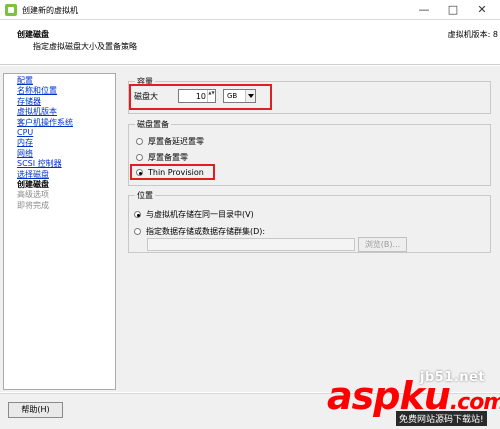 This screenshot has width=500, height=429. Describe the element at coordinates (482, 9) in the screenshot. I see `close-button: ✕` at that location.